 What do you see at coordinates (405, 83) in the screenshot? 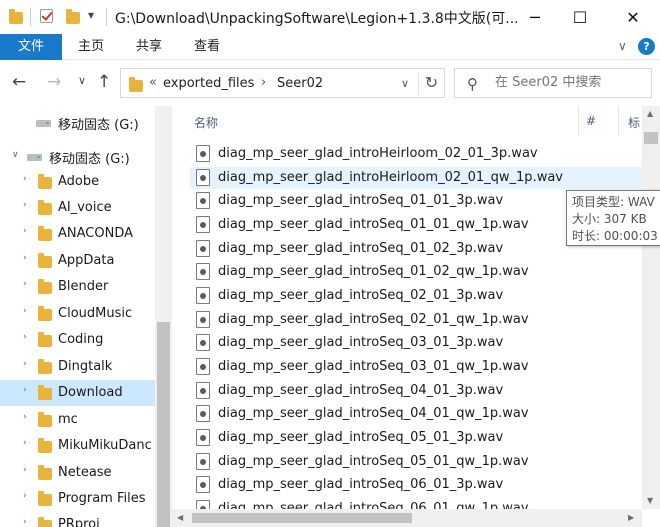
I see `address-history-icon: ∨` at bounding box center [405, 83].